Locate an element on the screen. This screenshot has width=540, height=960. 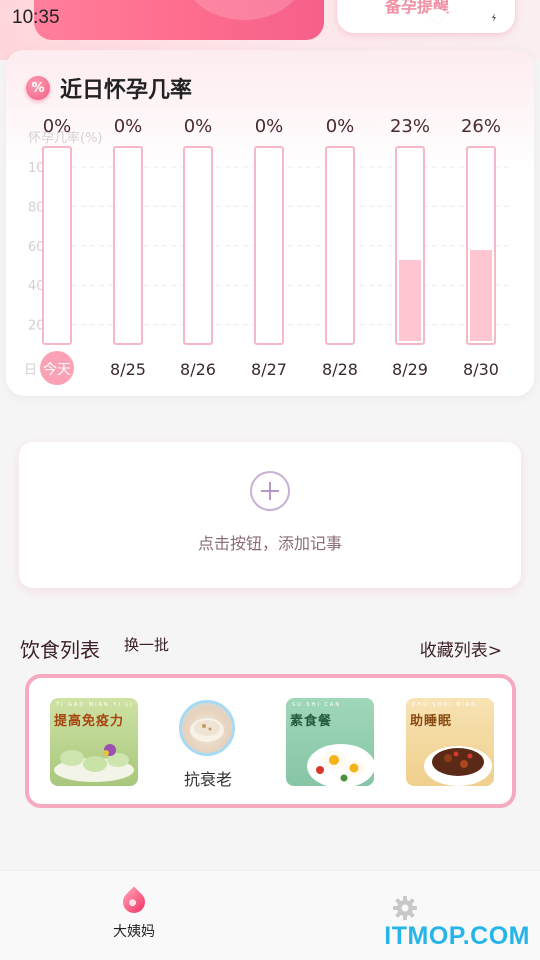
x-tick-label: 8/30 is located at coordinates (481, 369).